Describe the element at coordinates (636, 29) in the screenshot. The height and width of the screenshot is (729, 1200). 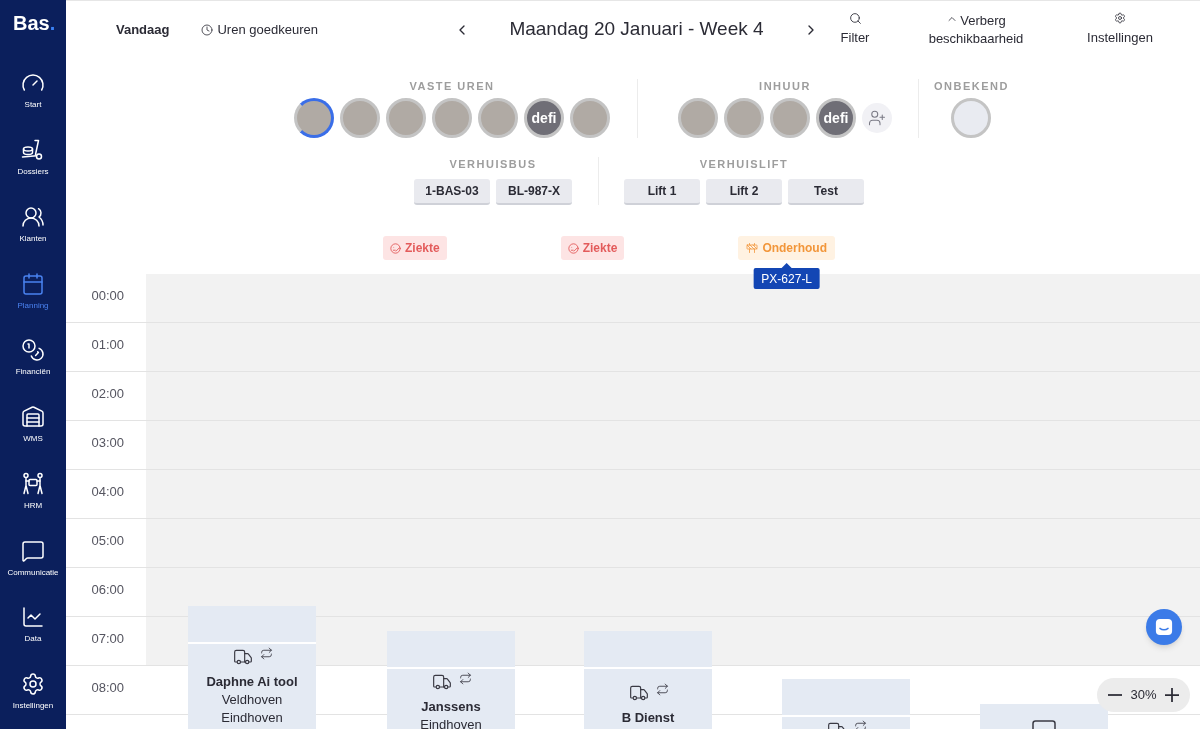
I see `date-title: Maandag 20 Januari - Week 4` at that location.